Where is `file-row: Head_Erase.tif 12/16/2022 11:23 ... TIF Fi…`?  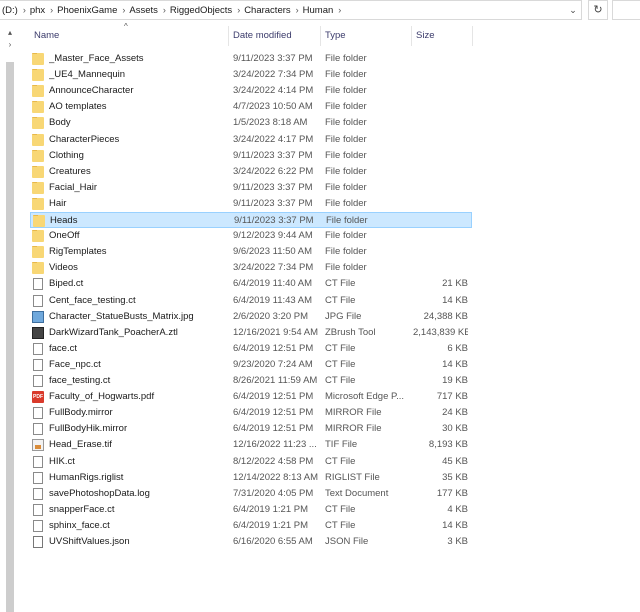 file-row: Head_Erase.tif 12/16/2022 11:23 ... TIF Fi… is located at coordinates (251, 445).